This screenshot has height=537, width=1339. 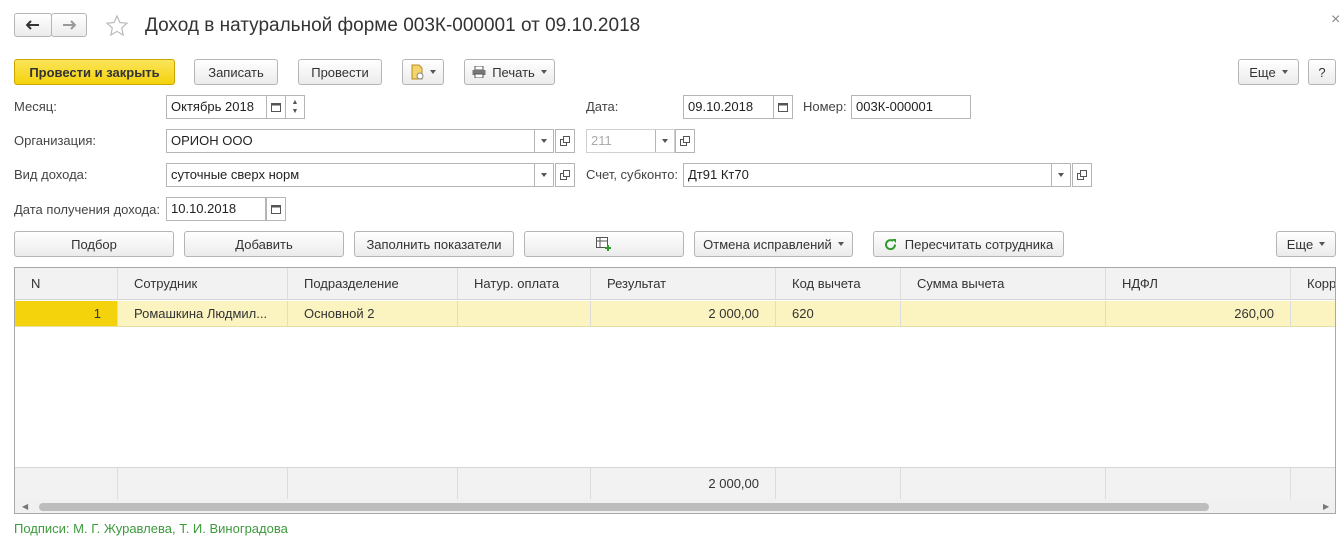 I want to click on income-type-open-button, so click(x=565, y=175).